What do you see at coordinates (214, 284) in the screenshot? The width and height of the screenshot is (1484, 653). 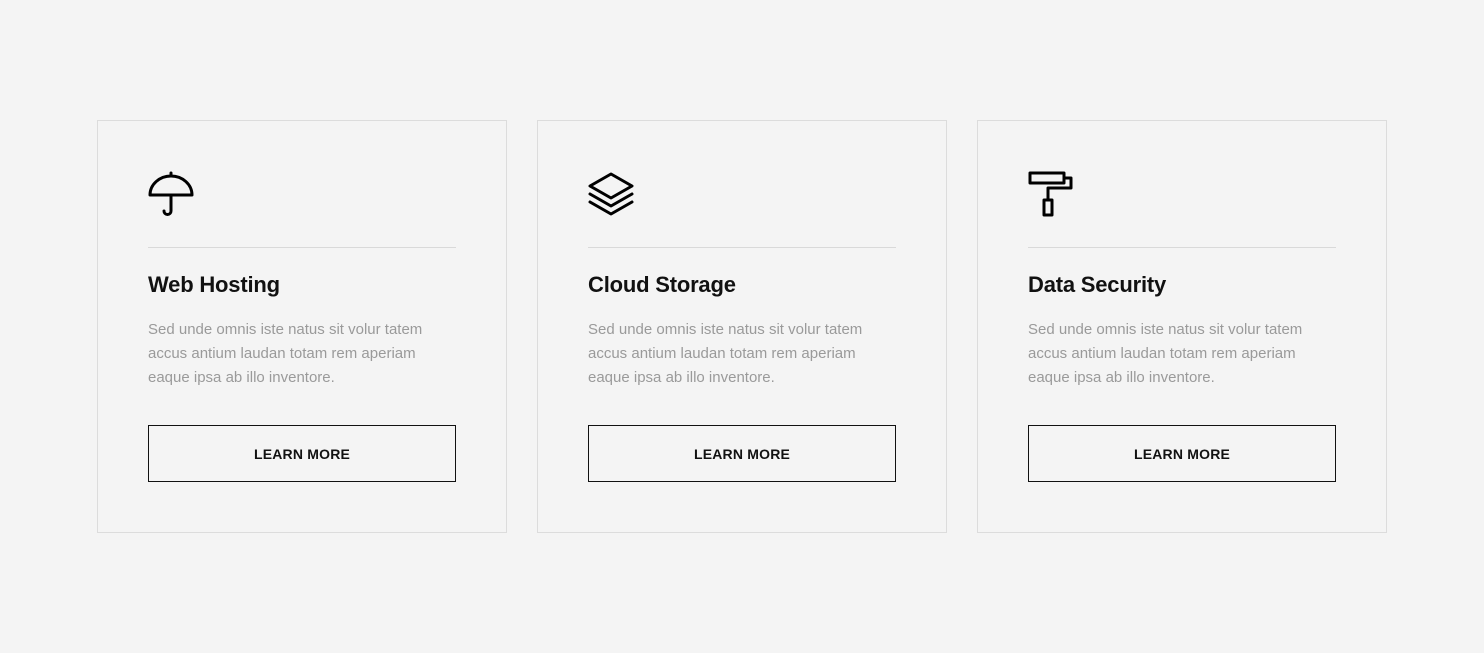 I see `card-title: Web Hosting` at bounding box center [214, 284].